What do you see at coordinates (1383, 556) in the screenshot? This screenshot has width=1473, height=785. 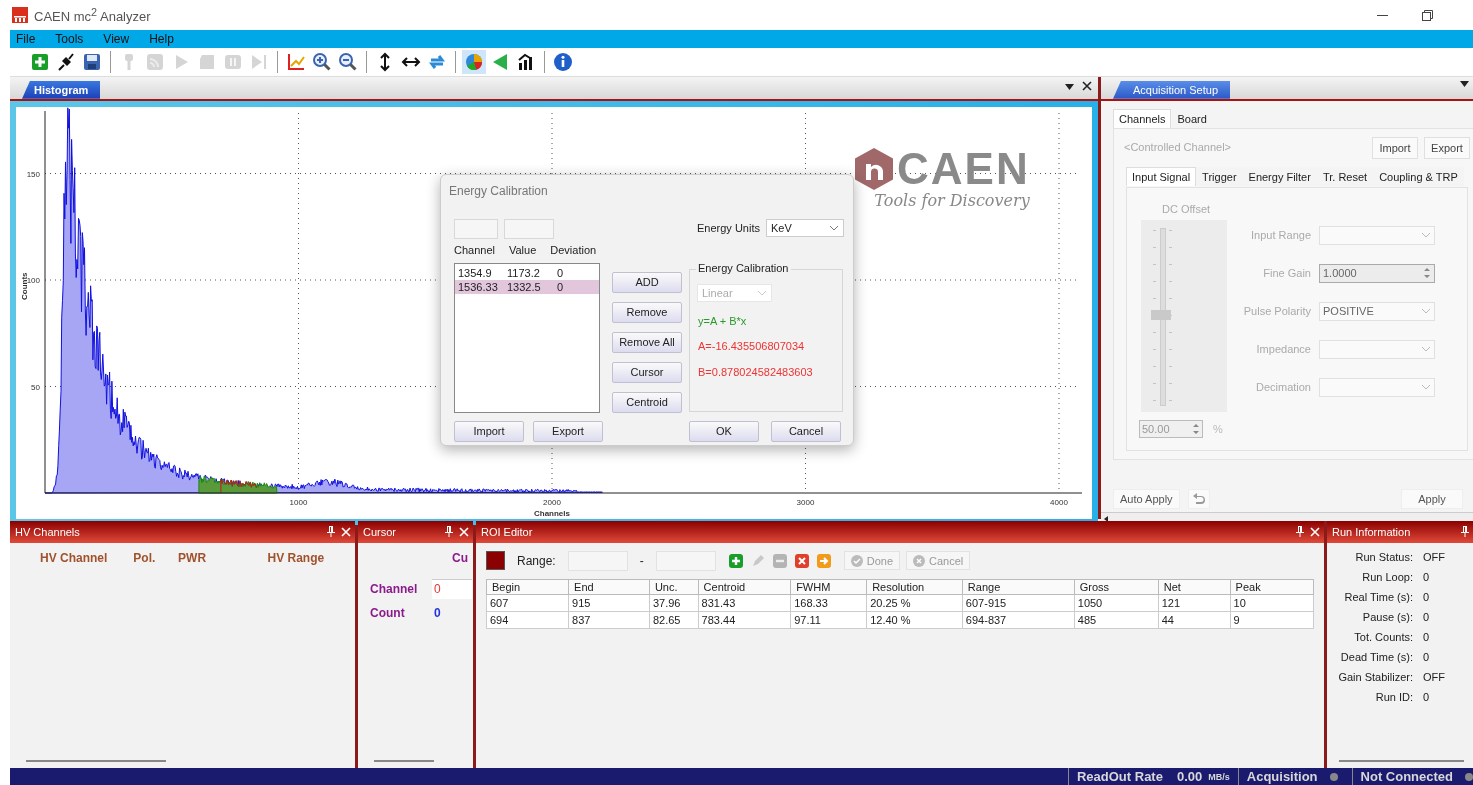 I see `info-label: Run Status:` at bounding box center [1383, 556].